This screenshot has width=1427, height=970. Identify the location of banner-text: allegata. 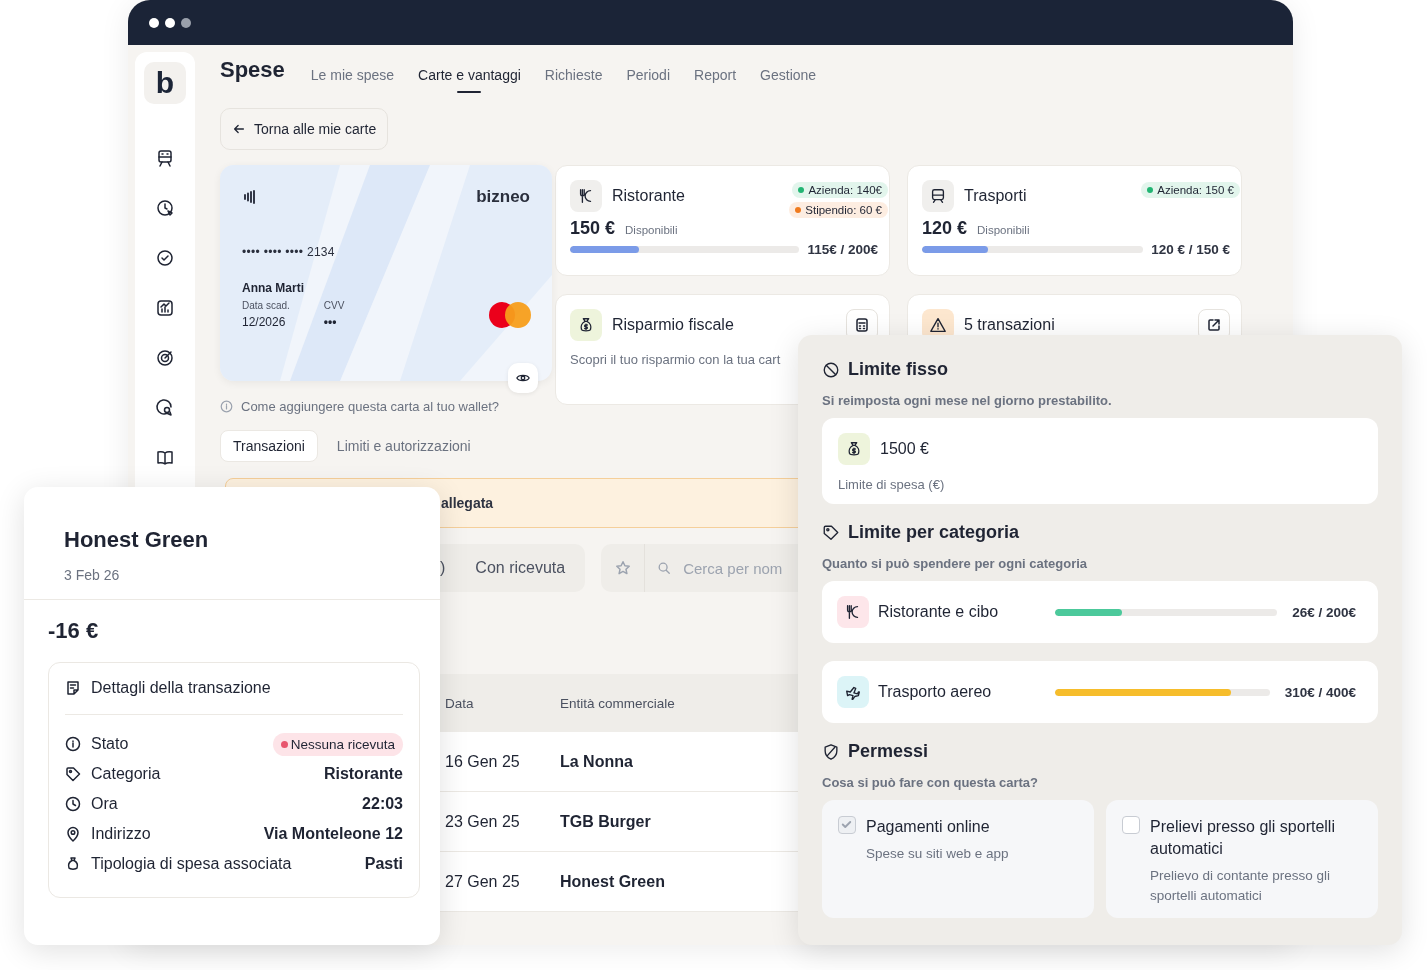
(467, 503).